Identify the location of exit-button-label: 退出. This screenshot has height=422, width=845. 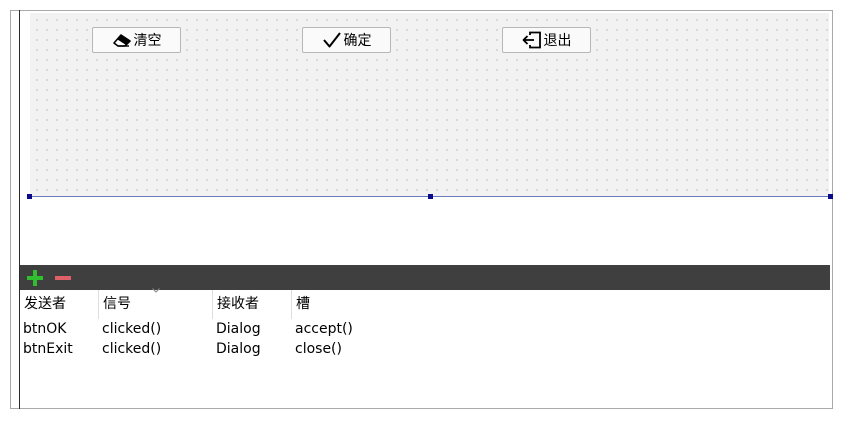
(557, 41).